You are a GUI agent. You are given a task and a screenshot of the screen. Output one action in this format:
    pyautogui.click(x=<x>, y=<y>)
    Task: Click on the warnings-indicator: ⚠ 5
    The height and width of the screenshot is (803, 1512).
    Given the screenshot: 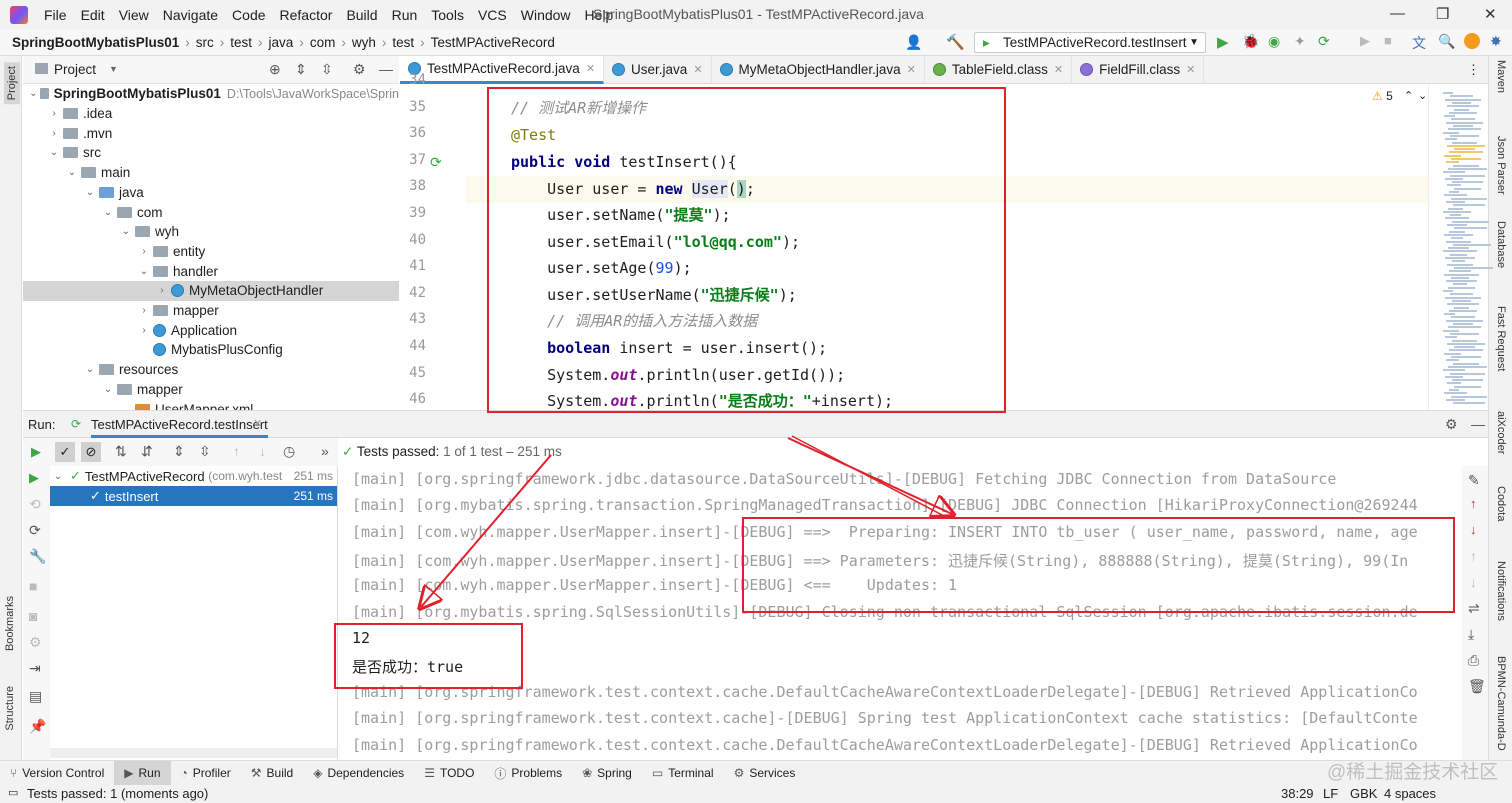 What is the action you would take?
    pyautogui.click(x=1382, y=96)
    